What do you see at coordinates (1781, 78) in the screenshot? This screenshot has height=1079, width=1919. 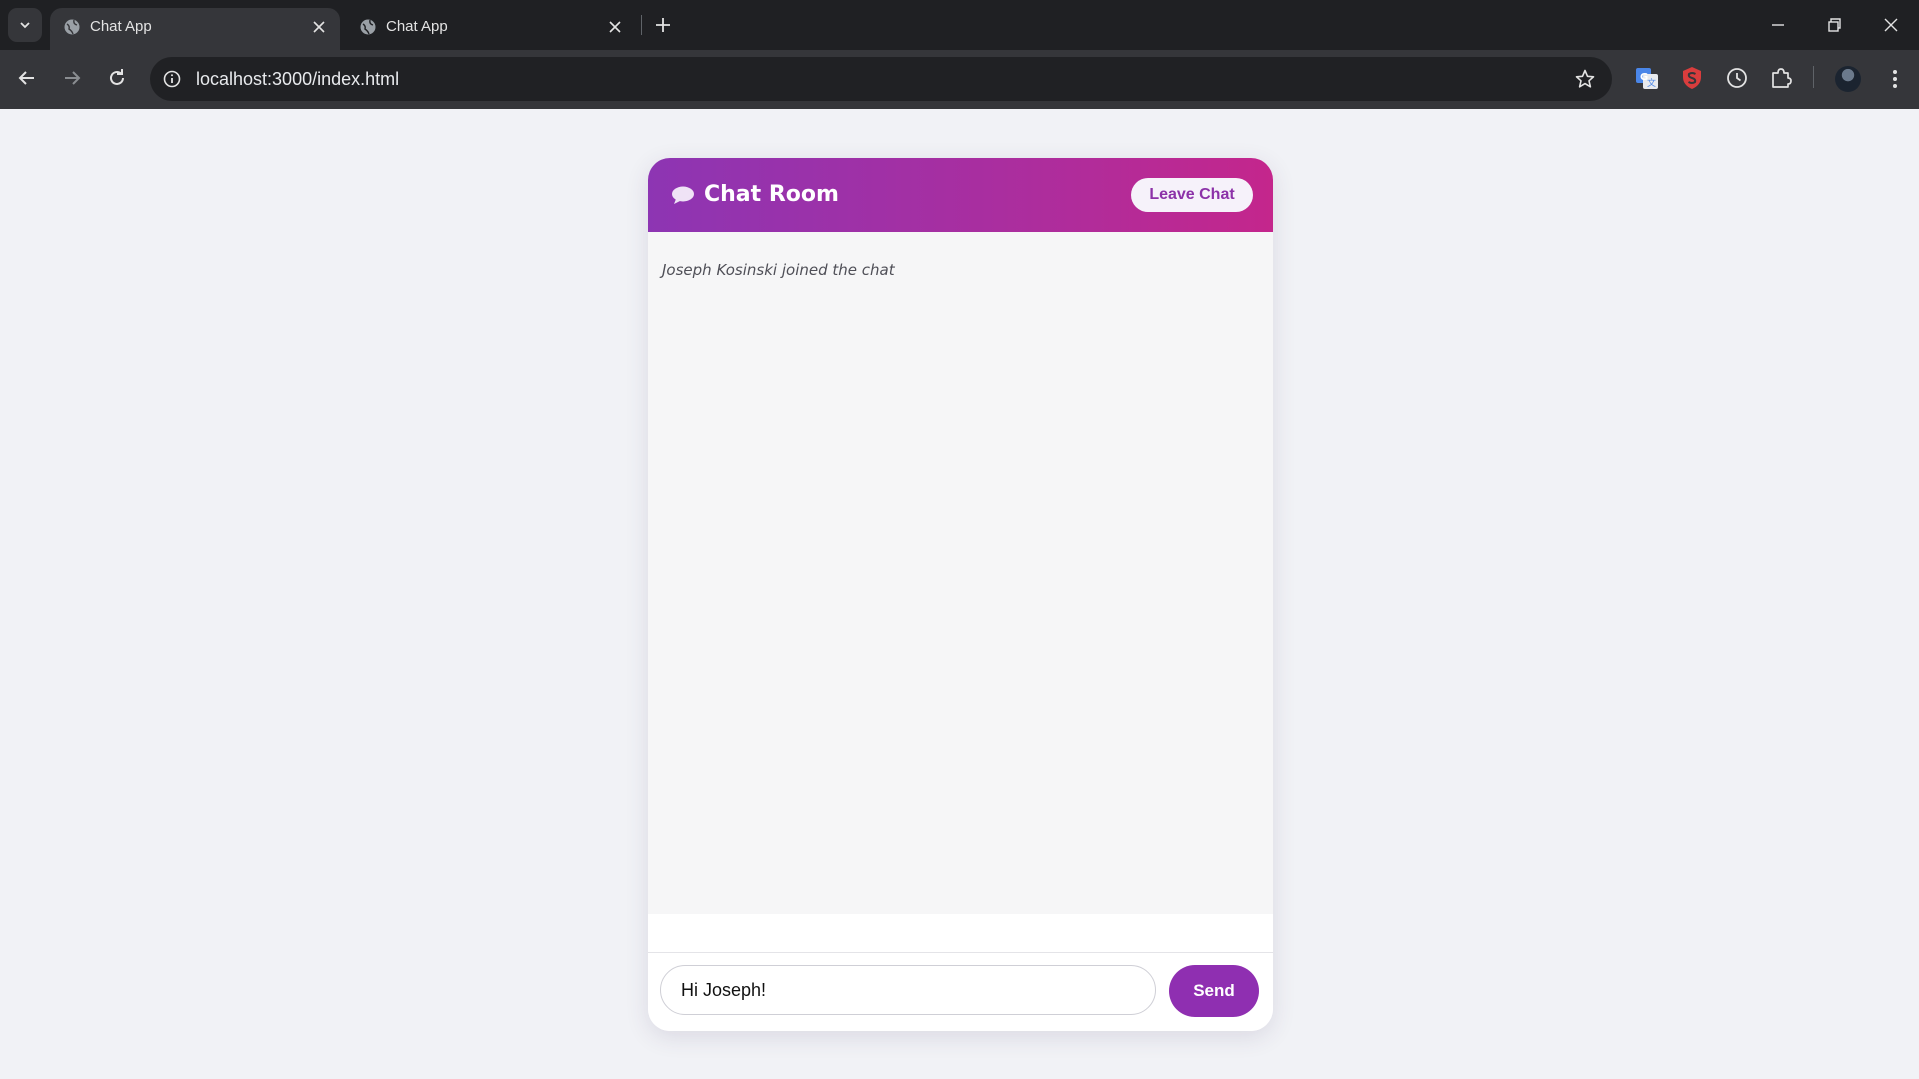 I see `puzzle-extensions-icon` at bounding box center [1781, 78].